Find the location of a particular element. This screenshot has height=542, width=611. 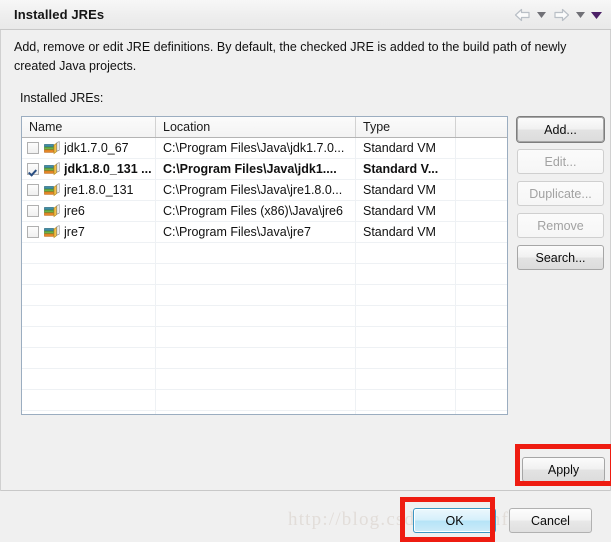

back-history-chevron-down-icon is located at coordinates (541, 15).